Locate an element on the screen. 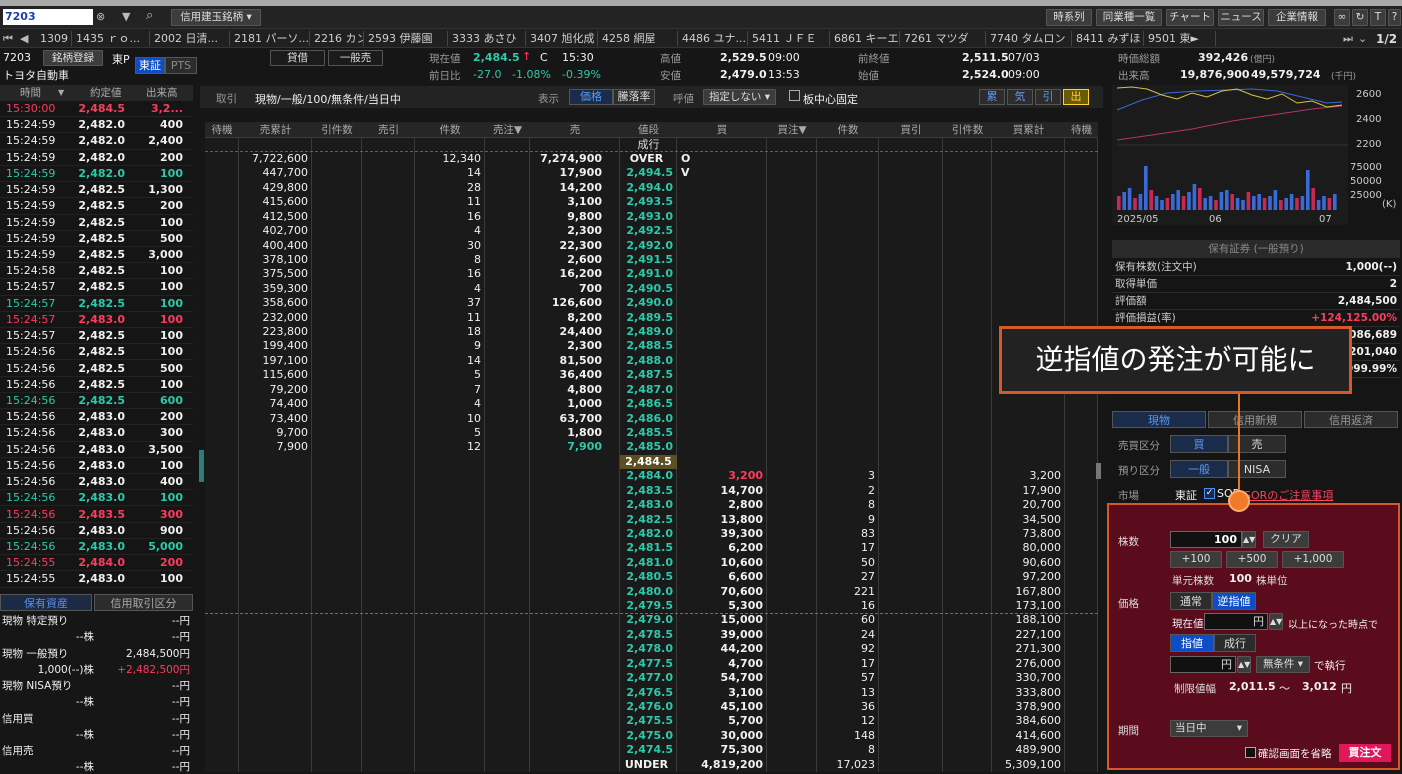 Image resolution: width=1402 pixels, height=774 pixels. first-page-icon: ⏮ is located at coordinates (8, 39).